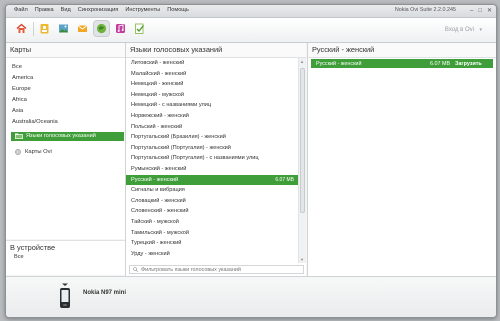 The width and height of the screenshot is (500, 321). I want to click on scroll-down-icon: ▼, so click(302, 259).